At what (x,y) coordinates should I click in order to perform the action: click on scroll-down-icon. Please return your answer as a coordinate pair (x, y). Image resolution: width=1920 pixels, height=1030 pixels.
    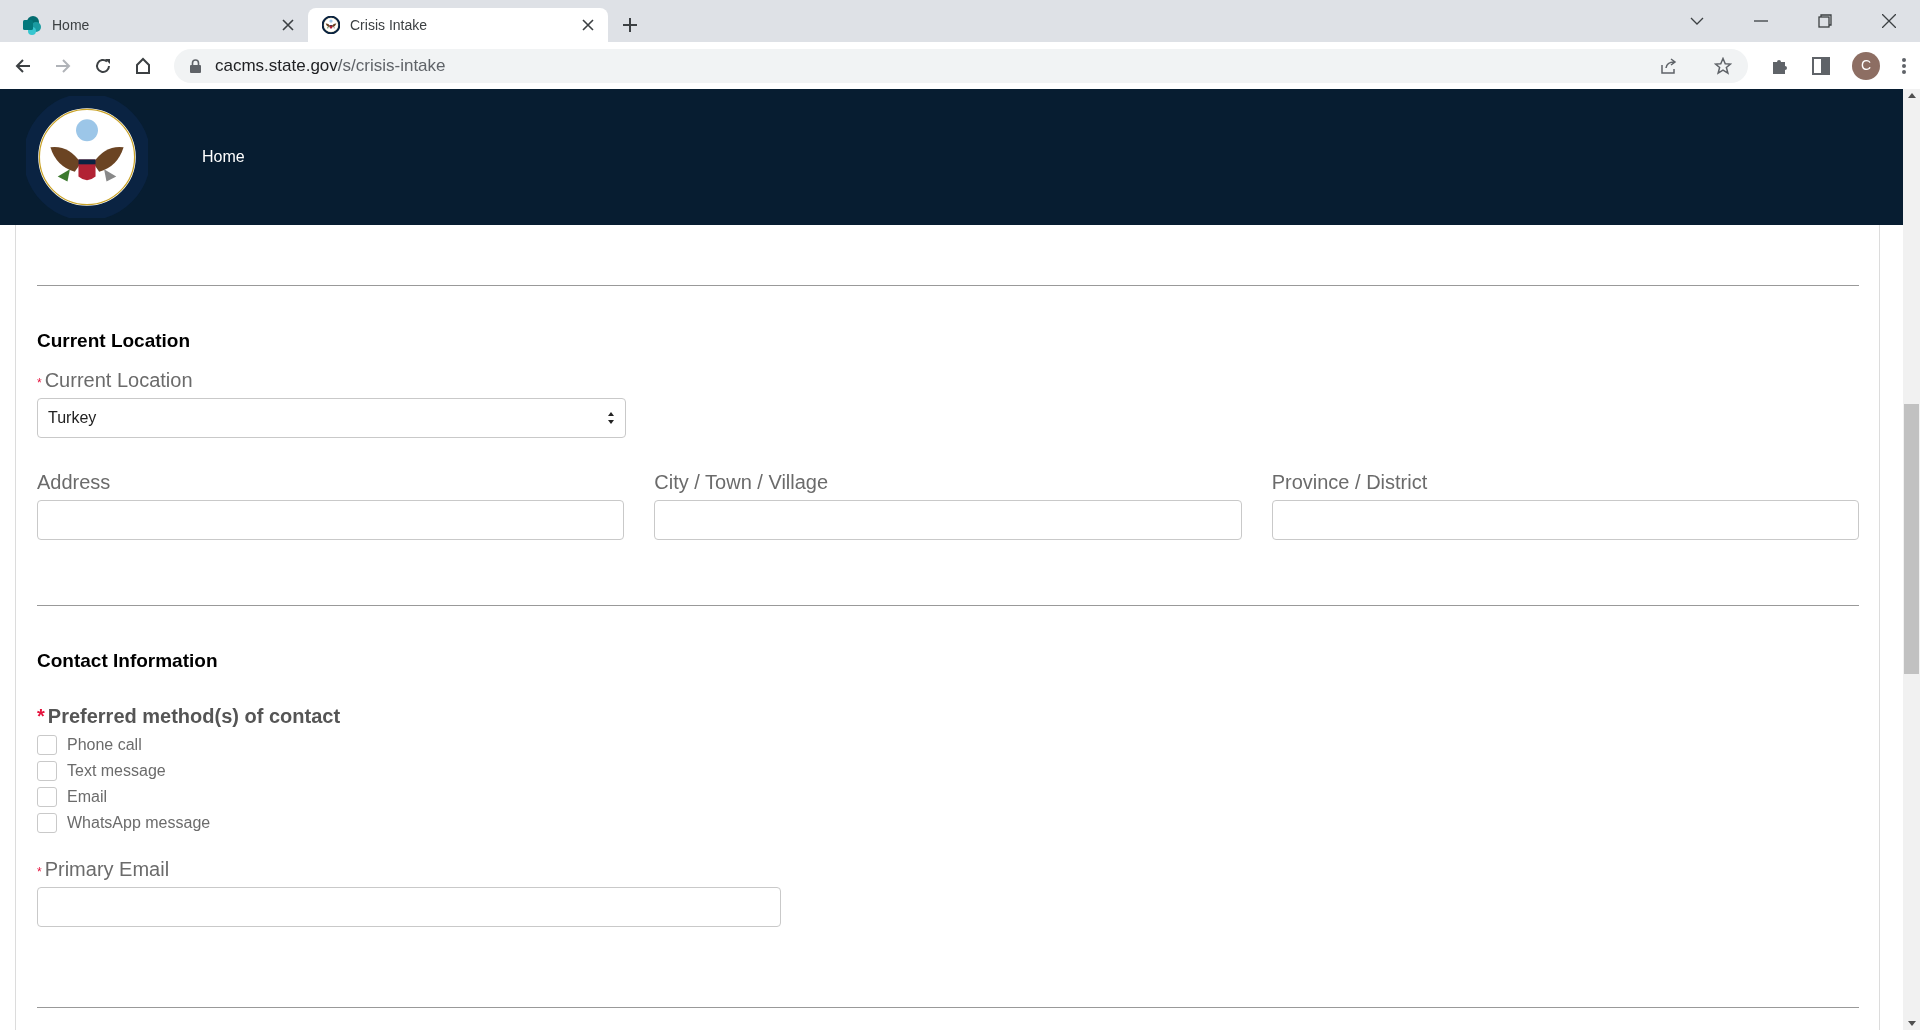
    Looking at the image, I should click on (1911, 1023).